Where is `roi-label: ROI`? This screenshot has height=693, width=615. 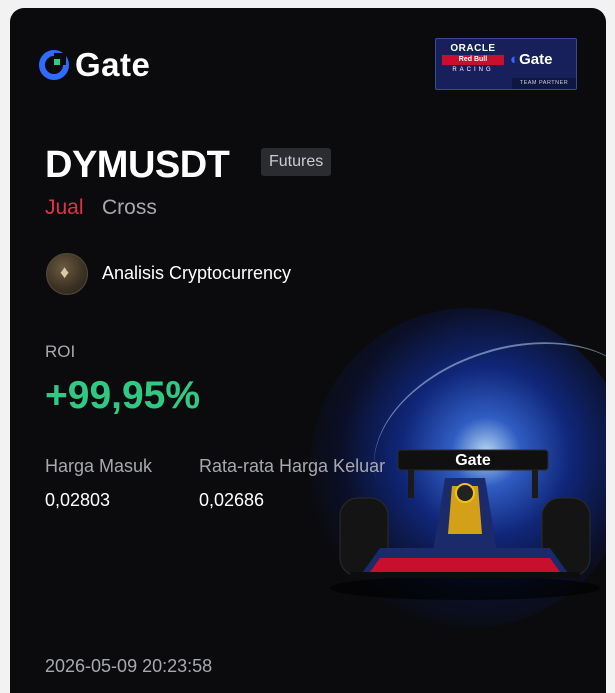
roi-label: ROI is located at coordinates (60, 351).